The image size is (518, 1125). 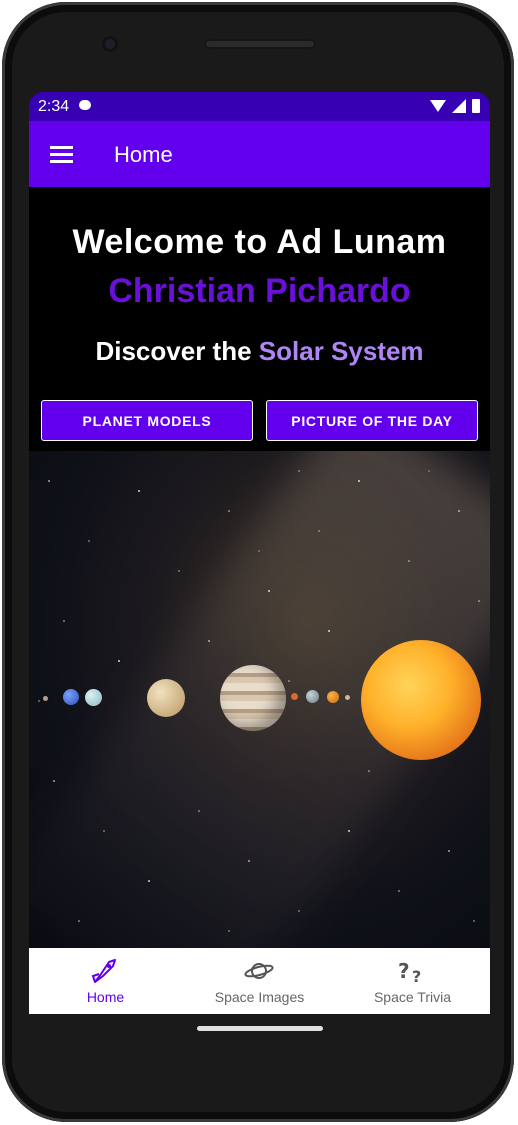 I want to click on welcome-heading: Welcome to Ad Lunam, so click(x=259, y=242).